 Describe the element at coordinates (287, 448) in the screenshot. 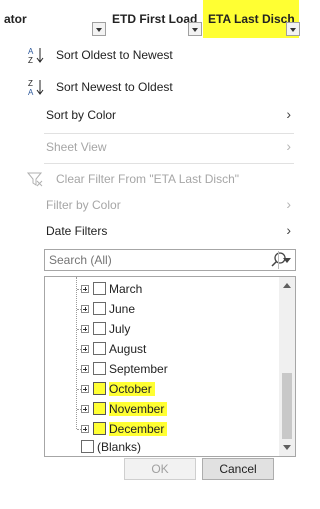

I see `scroll-down-icon` at that location.